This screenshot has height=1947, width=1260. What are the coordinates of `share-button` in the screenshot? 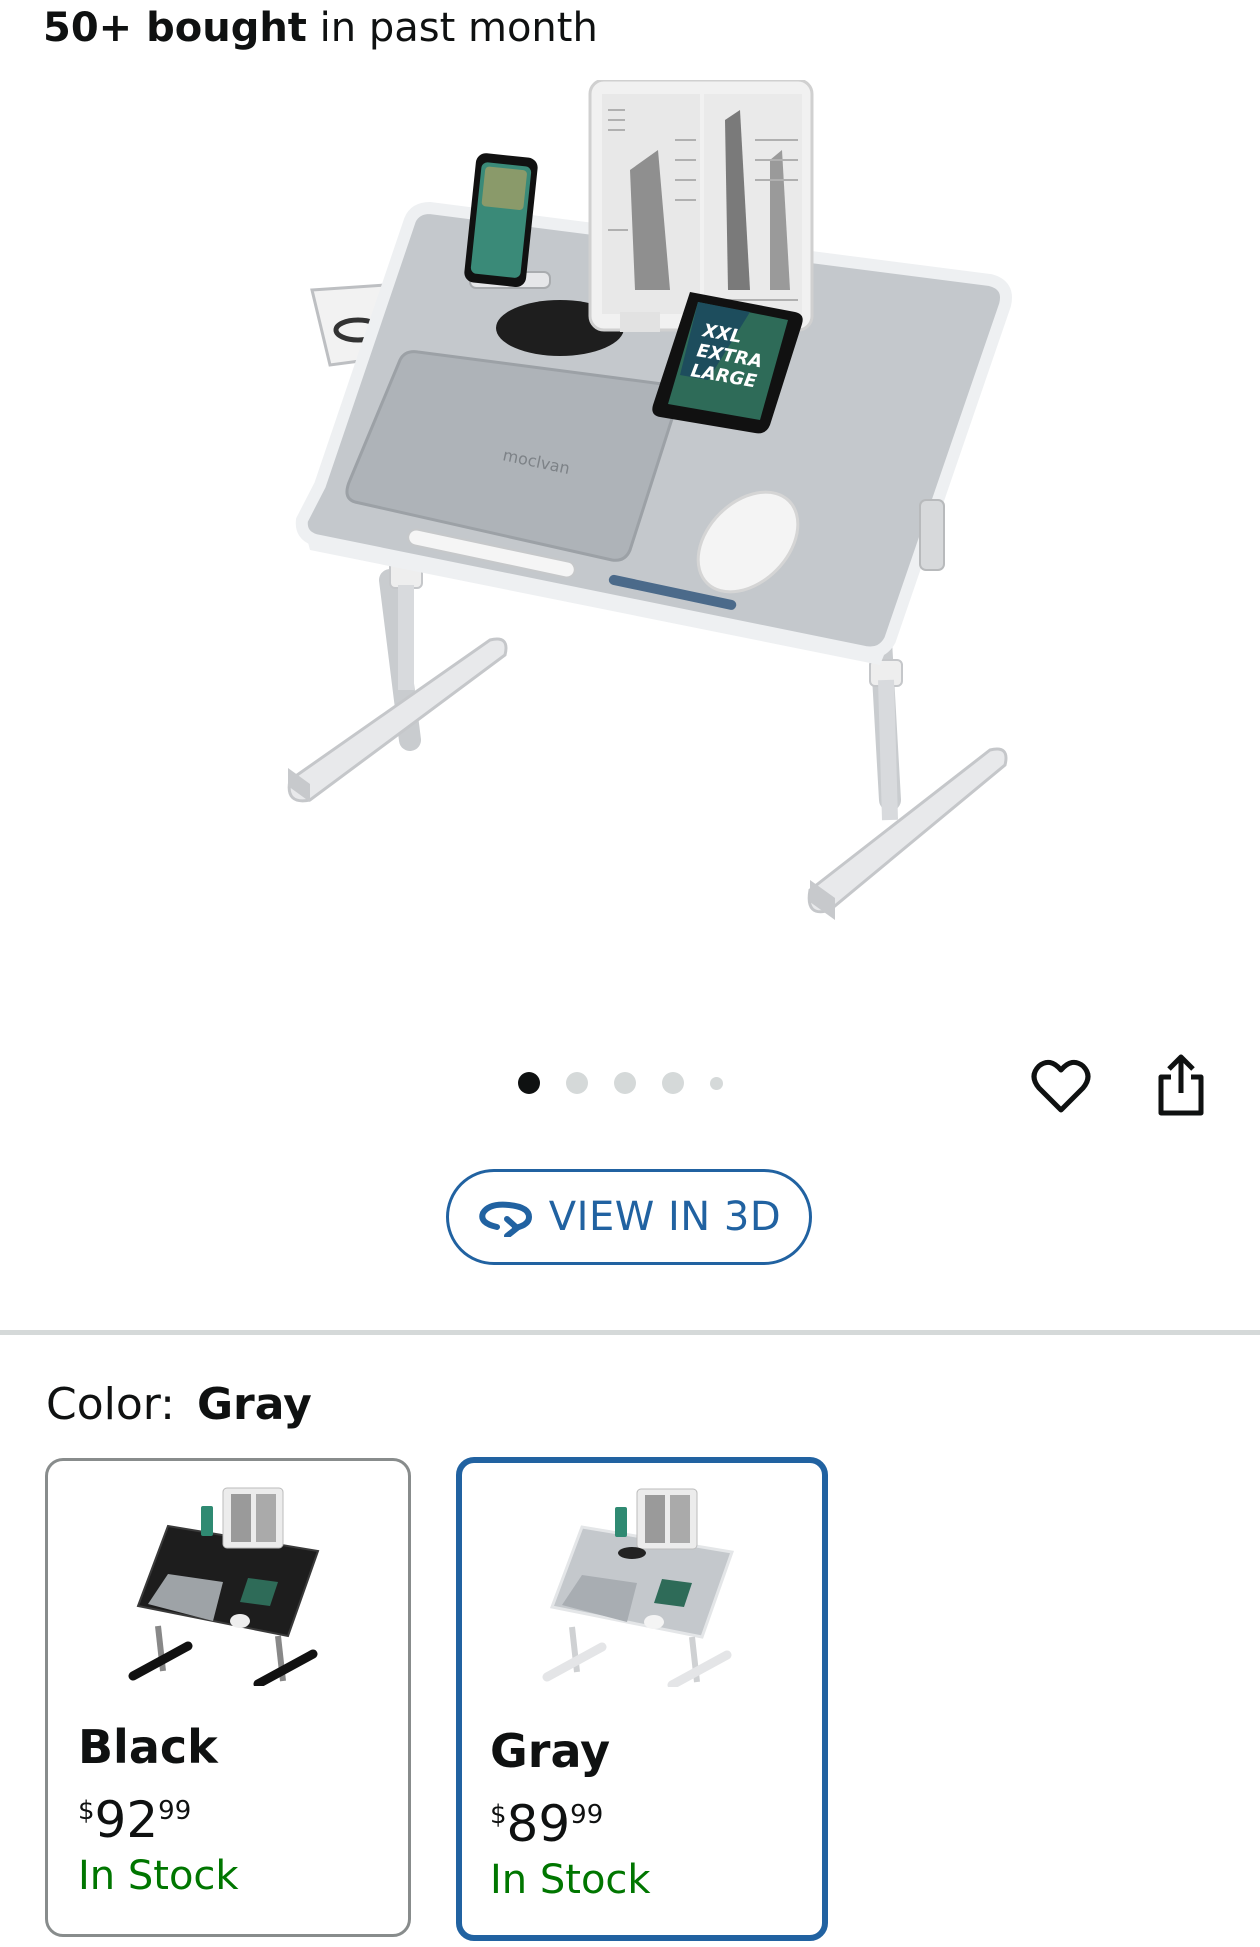 It's located at (1181, 1085).